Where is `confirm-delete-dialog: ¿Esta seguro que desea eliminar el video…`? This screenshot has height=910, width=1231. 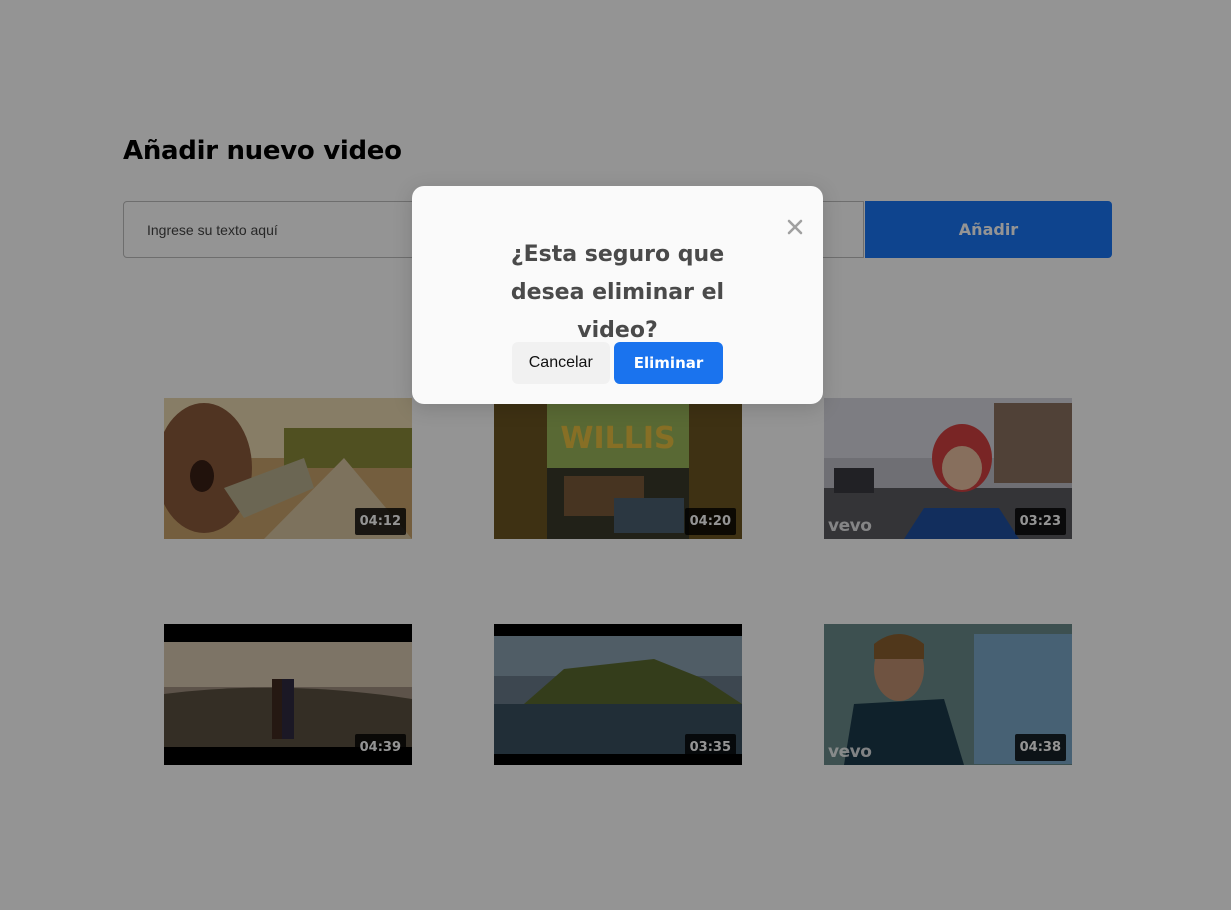 confirm-delete-dialog: ¿Esta seguro que desea eliminar el video… is located at coordinates (617, 295).